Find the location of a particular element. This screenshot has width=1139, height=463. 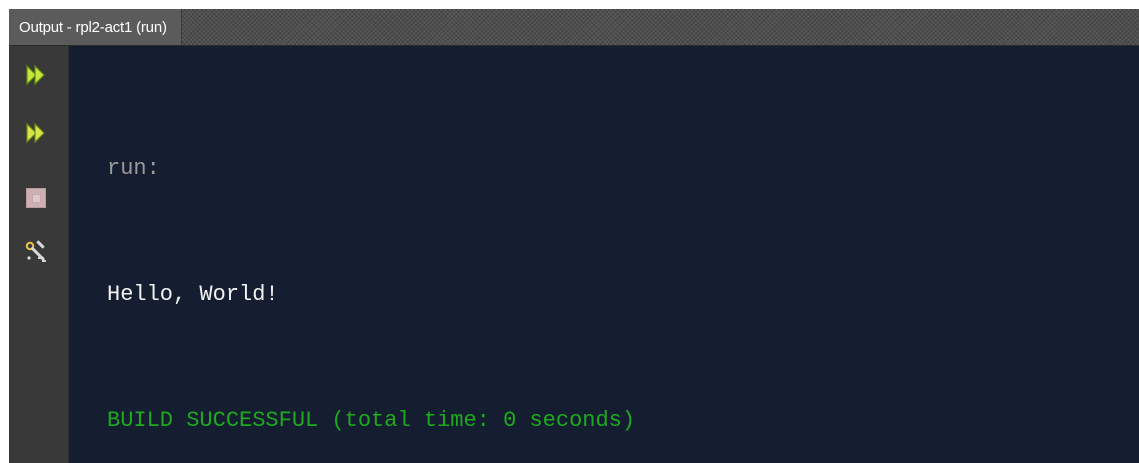

output-toolbar is located at coordinates (39, 254).